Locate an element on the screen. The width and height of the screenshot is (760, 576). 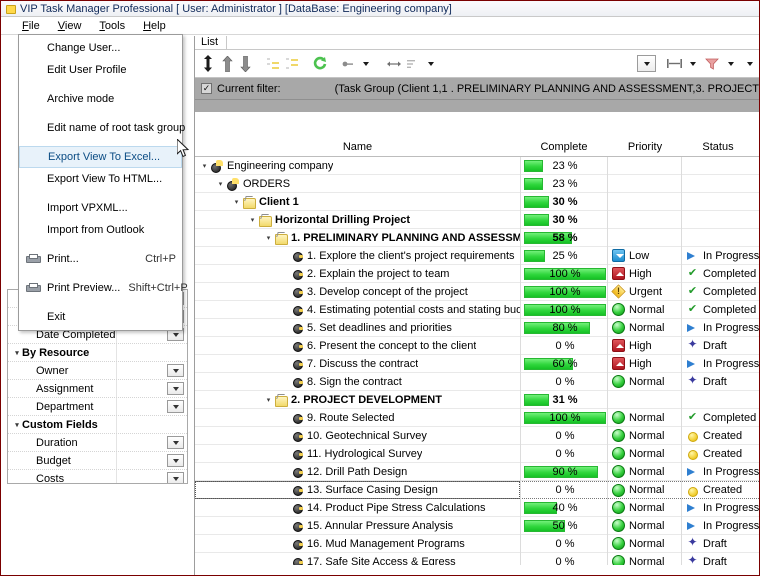
cell-complete: 25 % is located at coordinates (564, 255).